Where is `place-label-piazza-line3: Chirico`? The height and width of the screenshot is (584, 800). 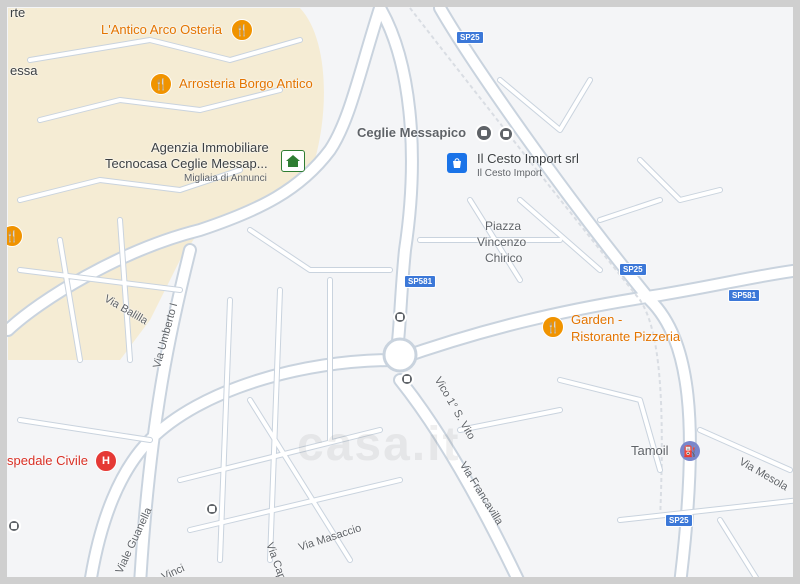 place-label-piazza-line3: Chirico is located at coordinates (504, 258).